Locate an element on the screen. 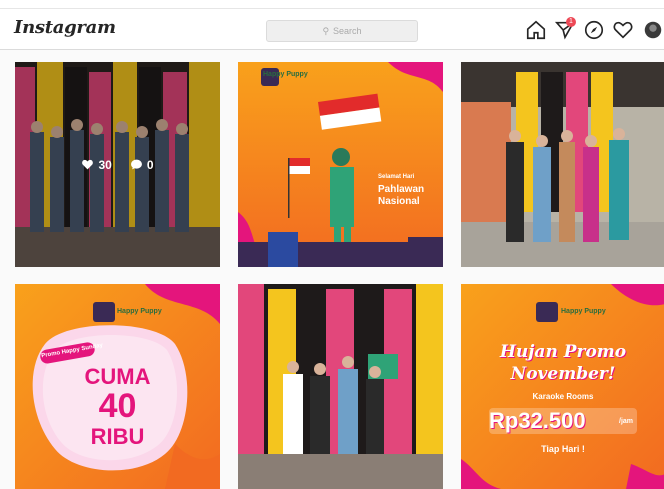 The image size is (664, 489). pahlawan-graphic is located at coordinates (340, 164).